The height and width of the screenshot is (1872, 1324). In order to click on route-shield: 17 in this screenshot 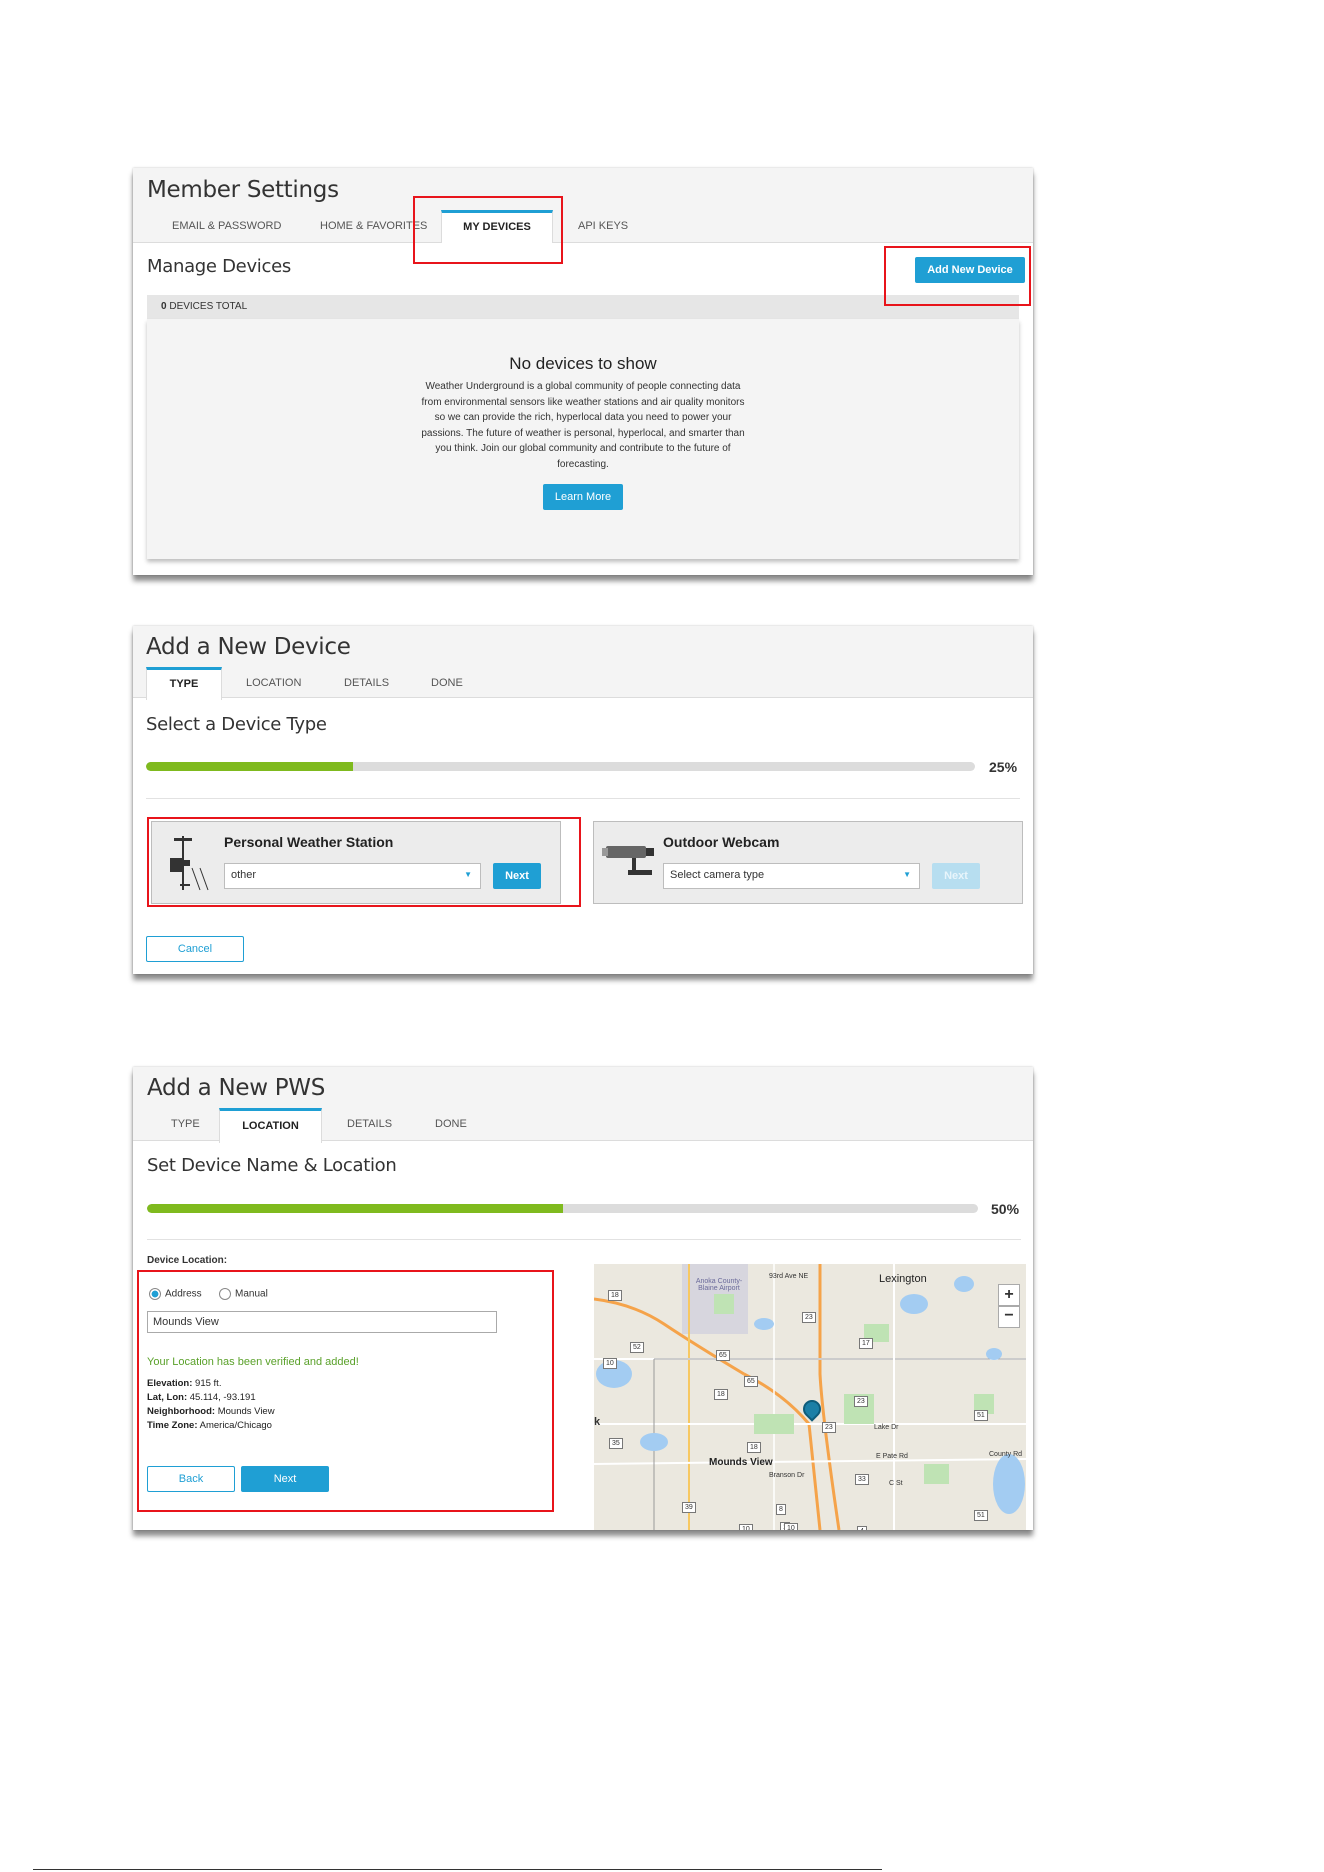, I will do `click(866, 1343)`.